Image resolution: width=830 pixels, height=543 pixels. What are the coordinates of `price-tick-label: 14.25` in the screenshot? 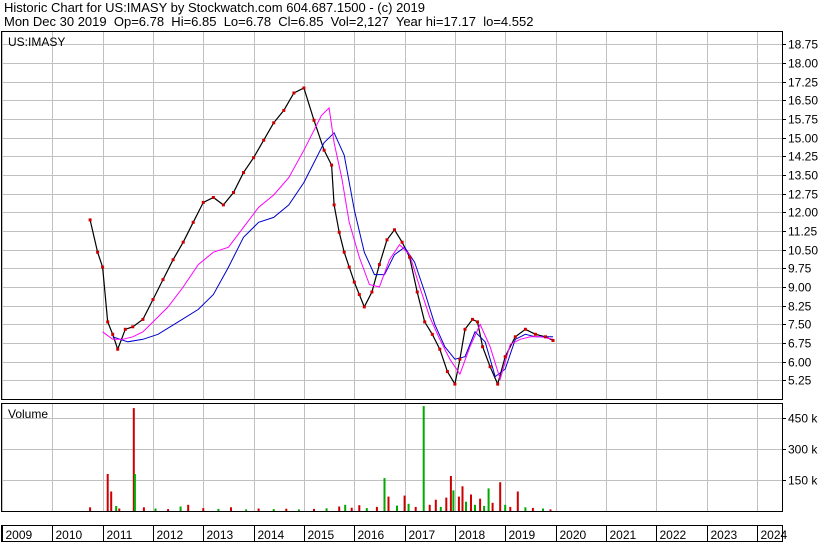 It's located at (803, 157).